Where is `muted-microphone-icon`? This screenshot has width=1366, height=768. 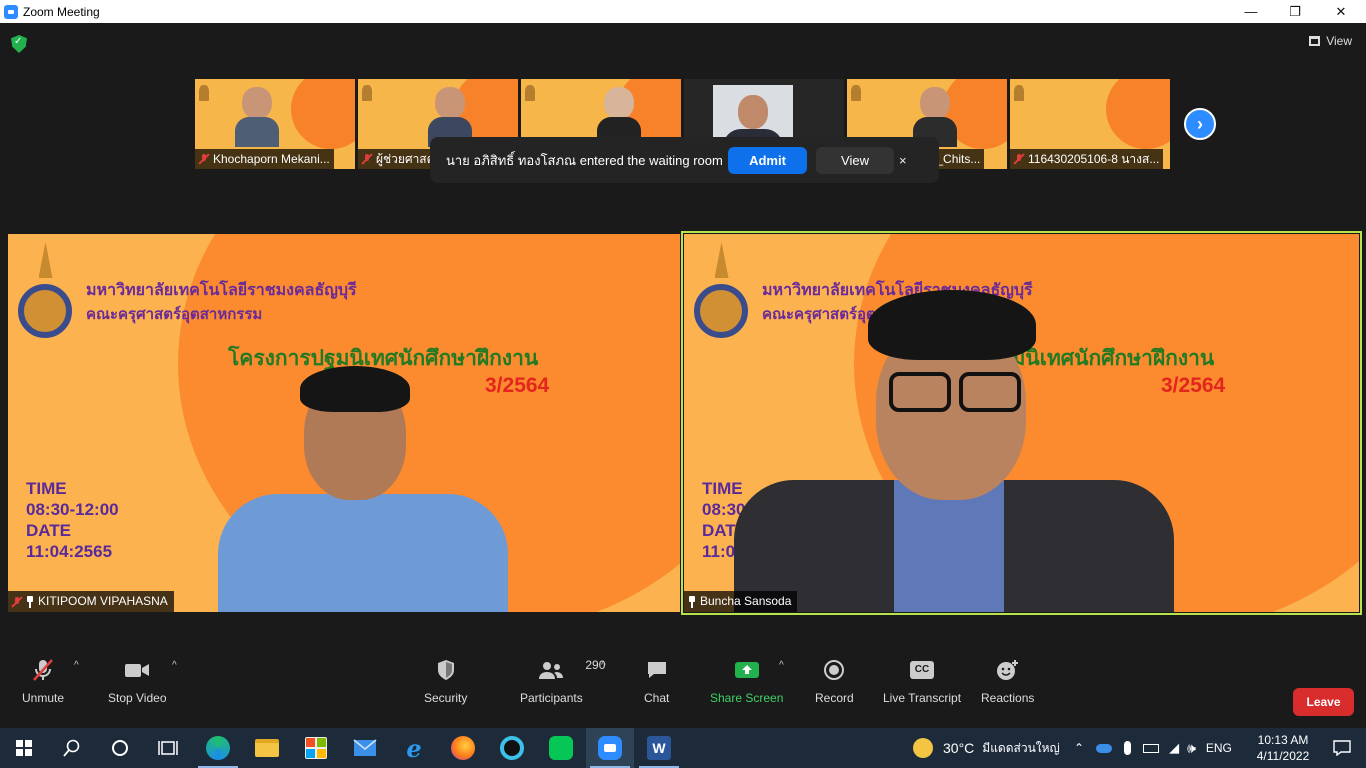 muted-microphone-icon is located at coordinates (43, 670).